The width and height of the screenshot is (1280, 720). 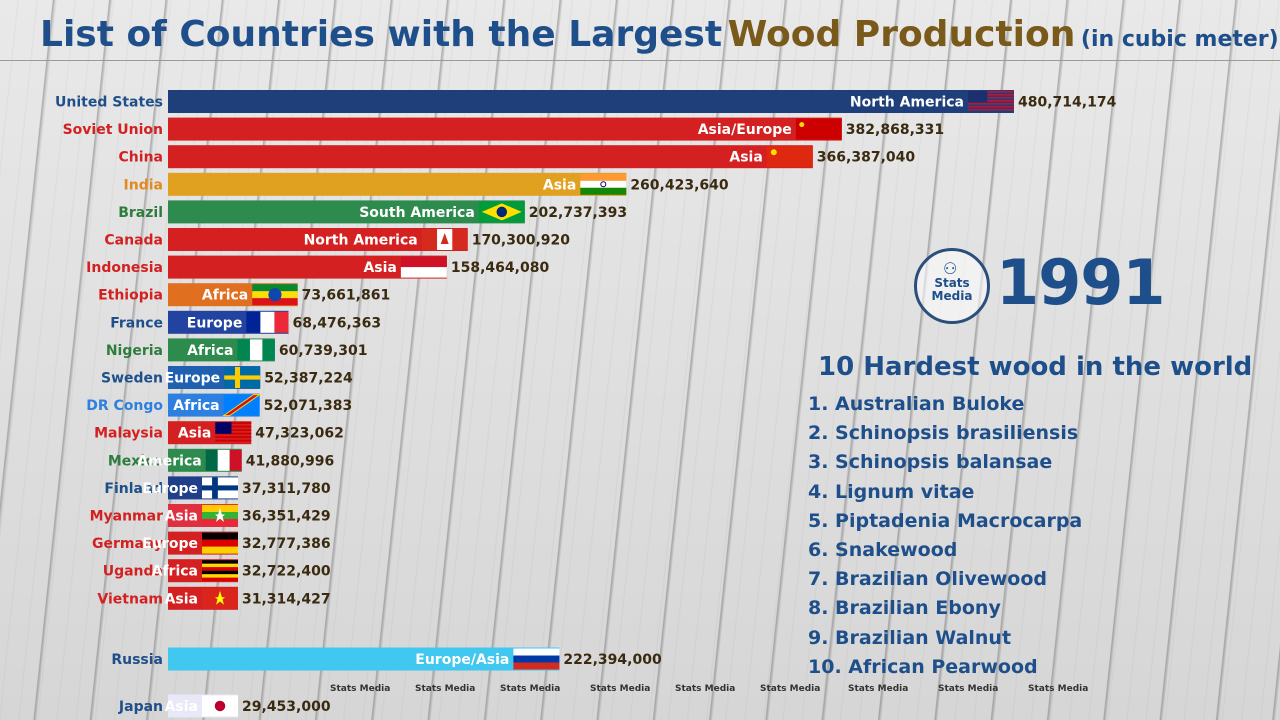 What do you see at coordinates (211, 543) in the screenshot?
I see `bar-group: GermanyEurope 32,777,386` at bounding box center [211, 543].